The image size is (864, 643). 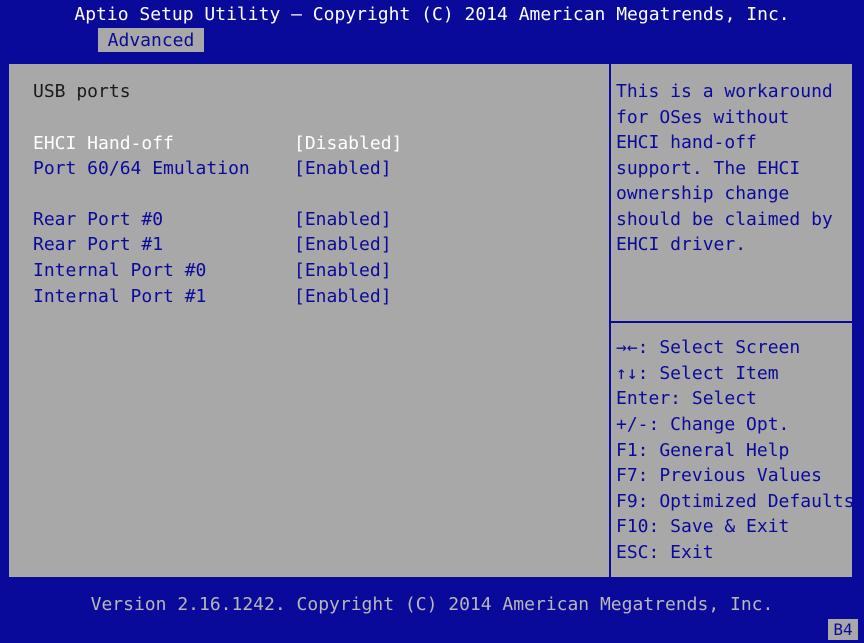 I want to click on setting-ehci-handoff-value: [Disabled], so click(x=348, y=144).